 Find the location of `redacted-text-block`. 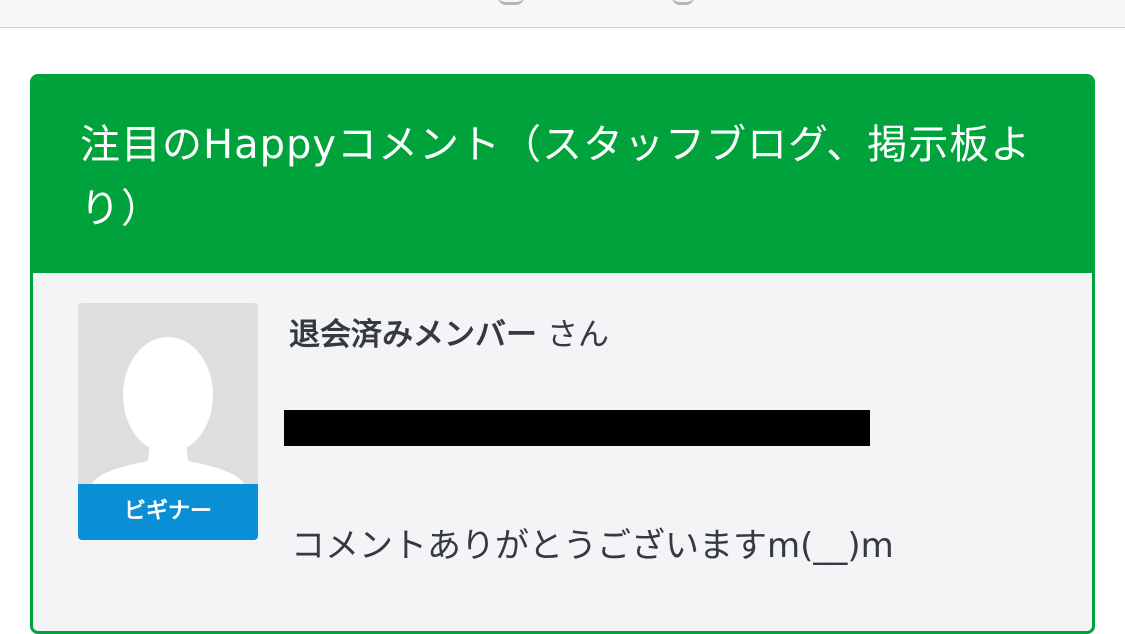

redacted-text-block is located at coordinates (577, 428).